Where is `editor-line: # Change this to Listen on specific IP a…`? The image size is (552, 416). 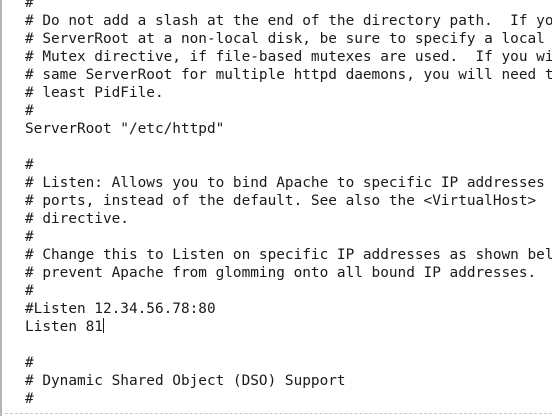
editor-line: # Change this to Listen on specific IP a… is located at coordinates (288, 255).